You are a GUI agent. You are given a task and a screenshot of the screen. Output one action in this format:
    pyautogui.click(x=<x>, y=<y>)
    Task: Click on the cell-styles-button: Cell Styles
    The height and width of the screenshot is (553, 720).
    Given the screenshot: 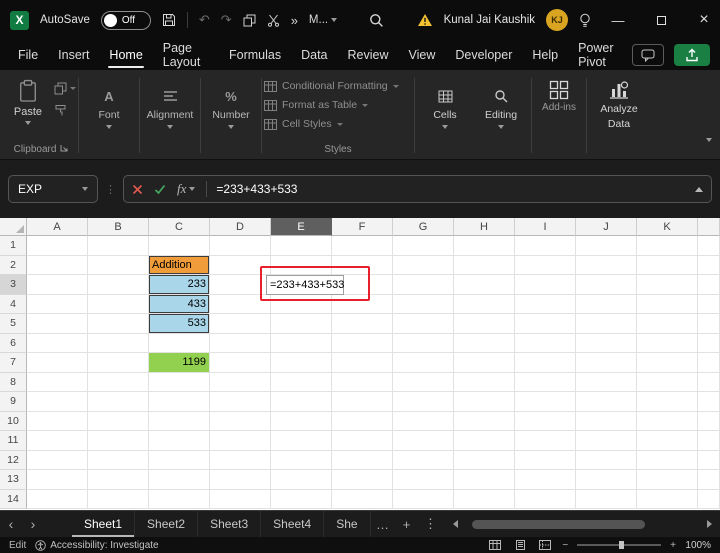 What is the action you would take?
    pyautogui.click(x=338, y=124)
    